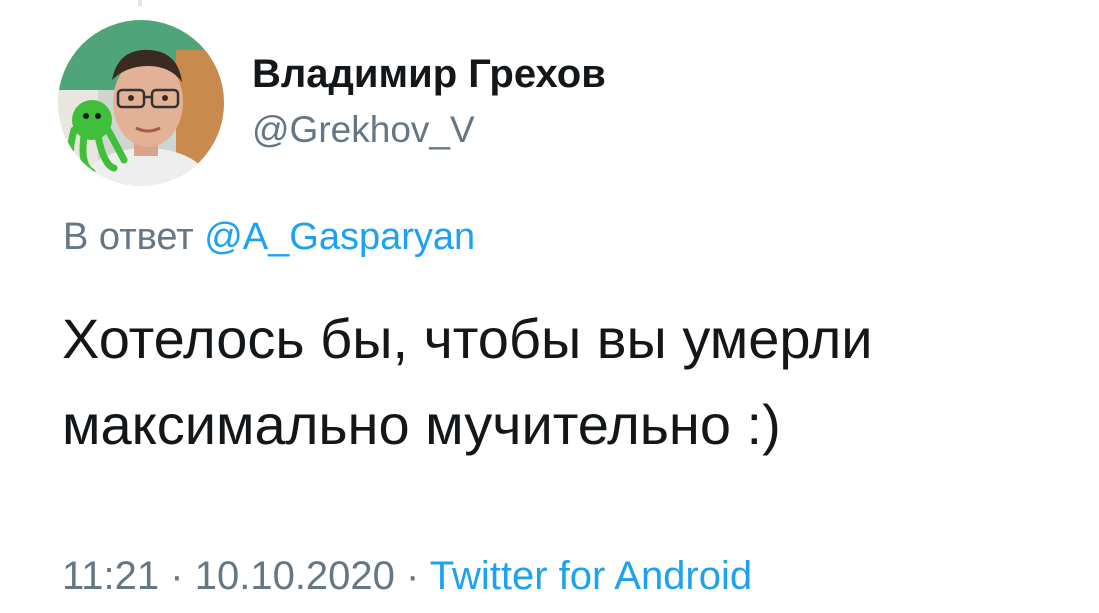  I want to click on tweet-date: 10.10.2020, so click(295, 576).